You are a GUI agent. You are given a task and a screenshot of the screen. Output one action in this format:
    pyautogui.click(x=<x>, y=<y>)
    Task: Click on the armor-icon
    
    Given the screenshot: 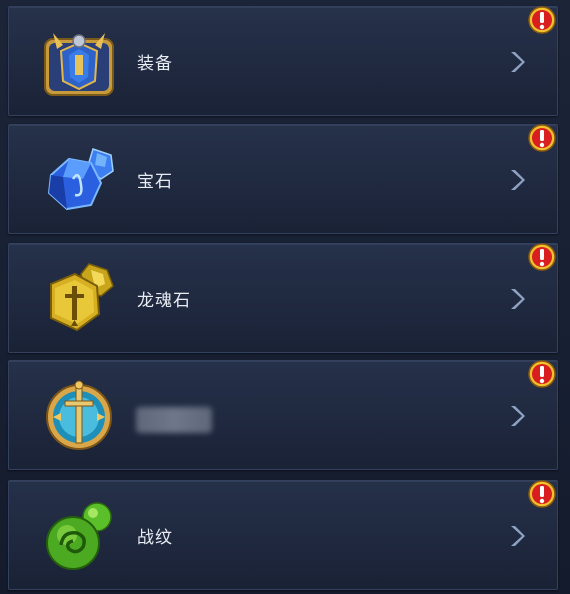 What is the action you would take?
    pyautogui.click(x=79, y=64)
    